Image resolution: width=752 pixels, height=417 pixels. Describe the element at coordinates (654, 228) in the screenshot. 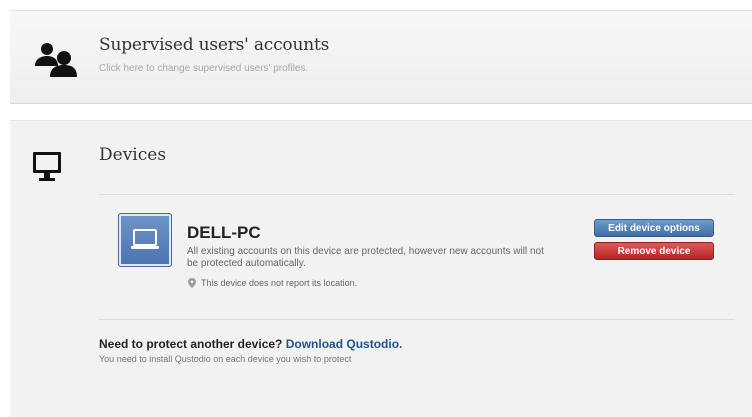

I see `edit-device-options-button: Edit device options` at that location.